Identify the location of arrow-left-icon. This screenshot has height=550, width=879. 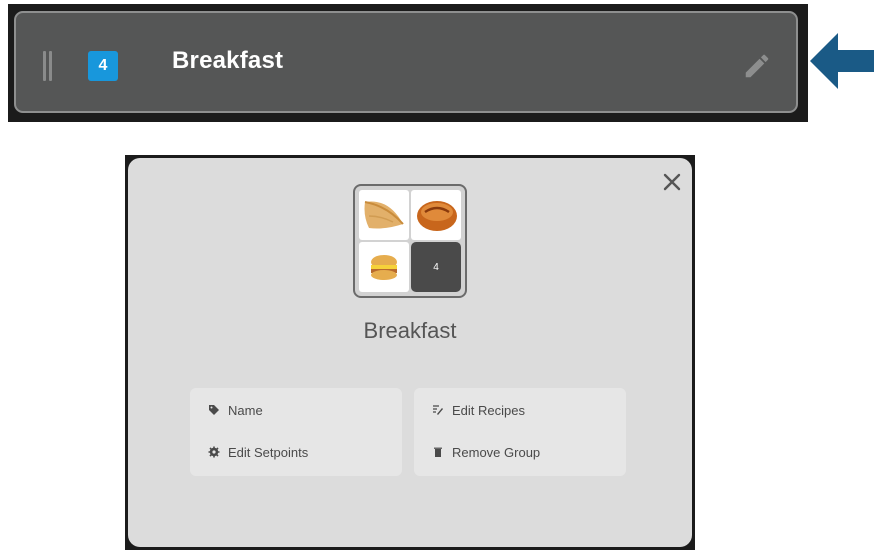
(842, 61).